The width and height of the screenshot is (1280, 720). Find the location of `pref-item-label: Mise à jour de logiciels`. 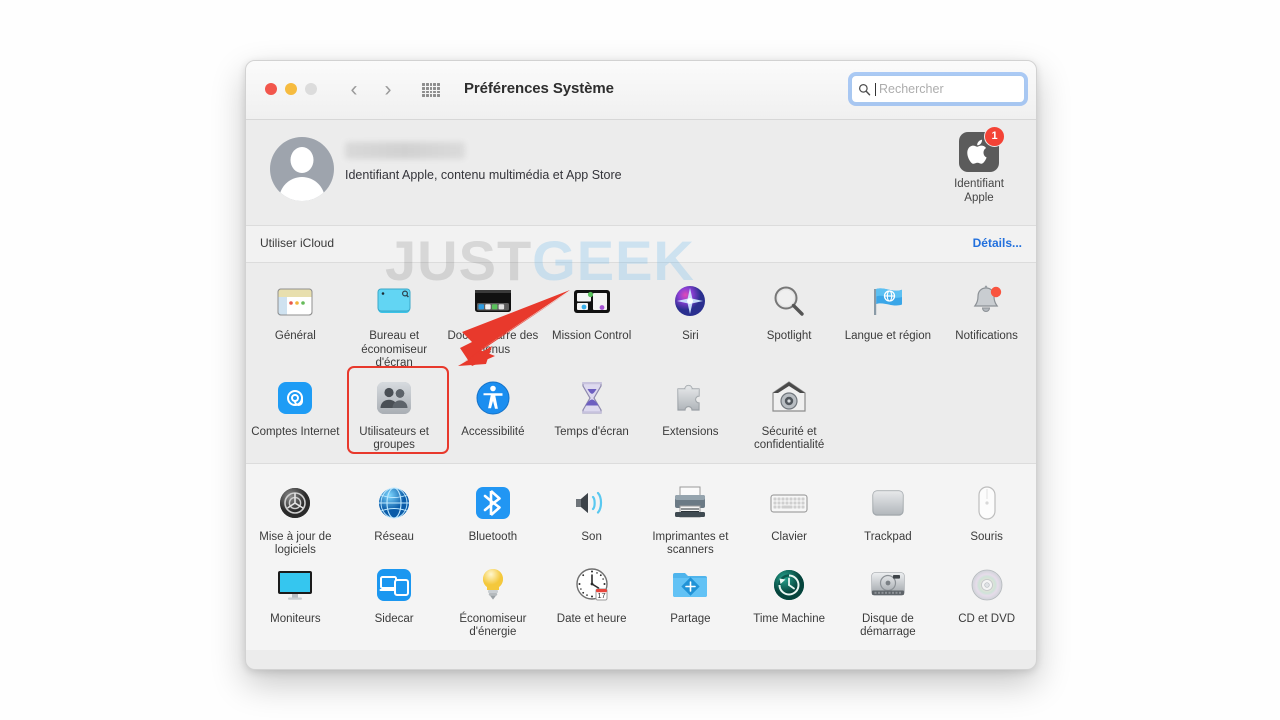

pref-item-label: Mise à jour de logiciels is located at coordinates (295, 543).